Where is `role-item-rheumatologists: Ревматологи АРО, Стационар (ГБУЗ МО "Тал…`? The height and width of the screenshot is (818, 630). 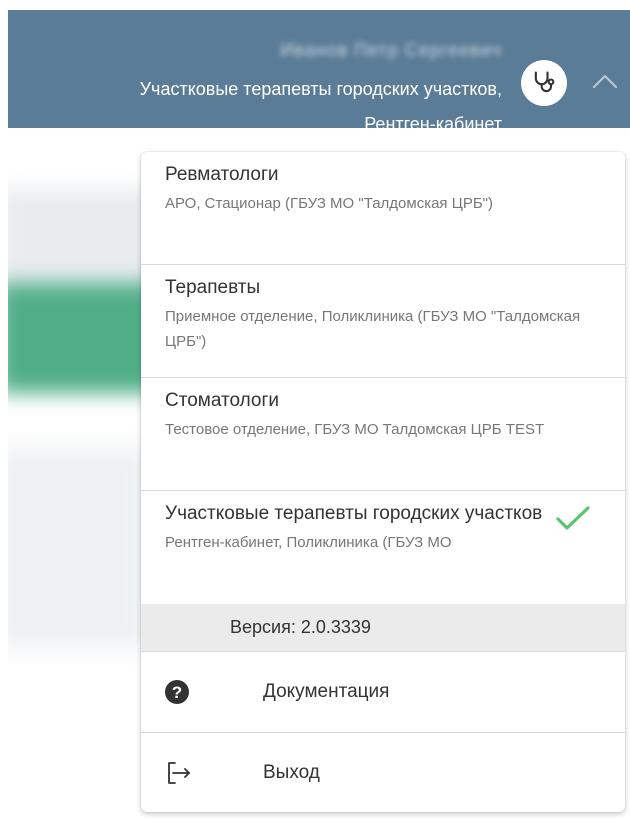 role-item-rheumatologists: Ревматологи АРО, Стационар (ГБУЗ МО "Тал… is located at coordinates (383, 208).